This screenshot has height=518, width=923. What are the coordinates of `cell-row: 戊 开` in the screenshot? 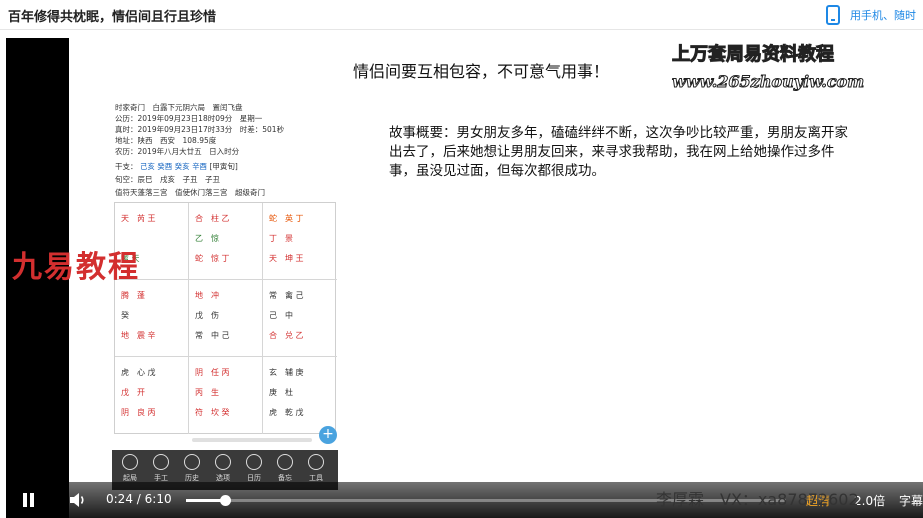 It's located at (133, 392).